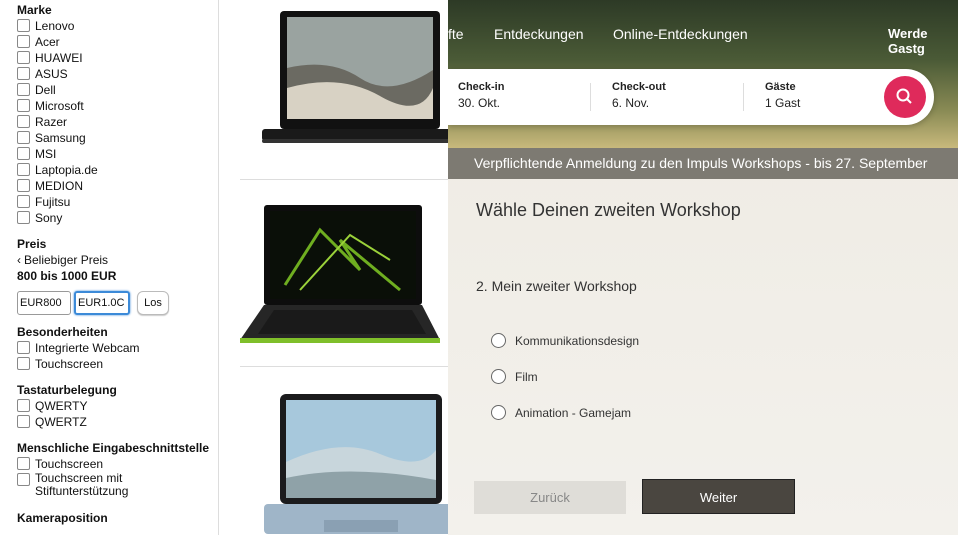  I want to click on price-go-button: Los, so click(153, 303).